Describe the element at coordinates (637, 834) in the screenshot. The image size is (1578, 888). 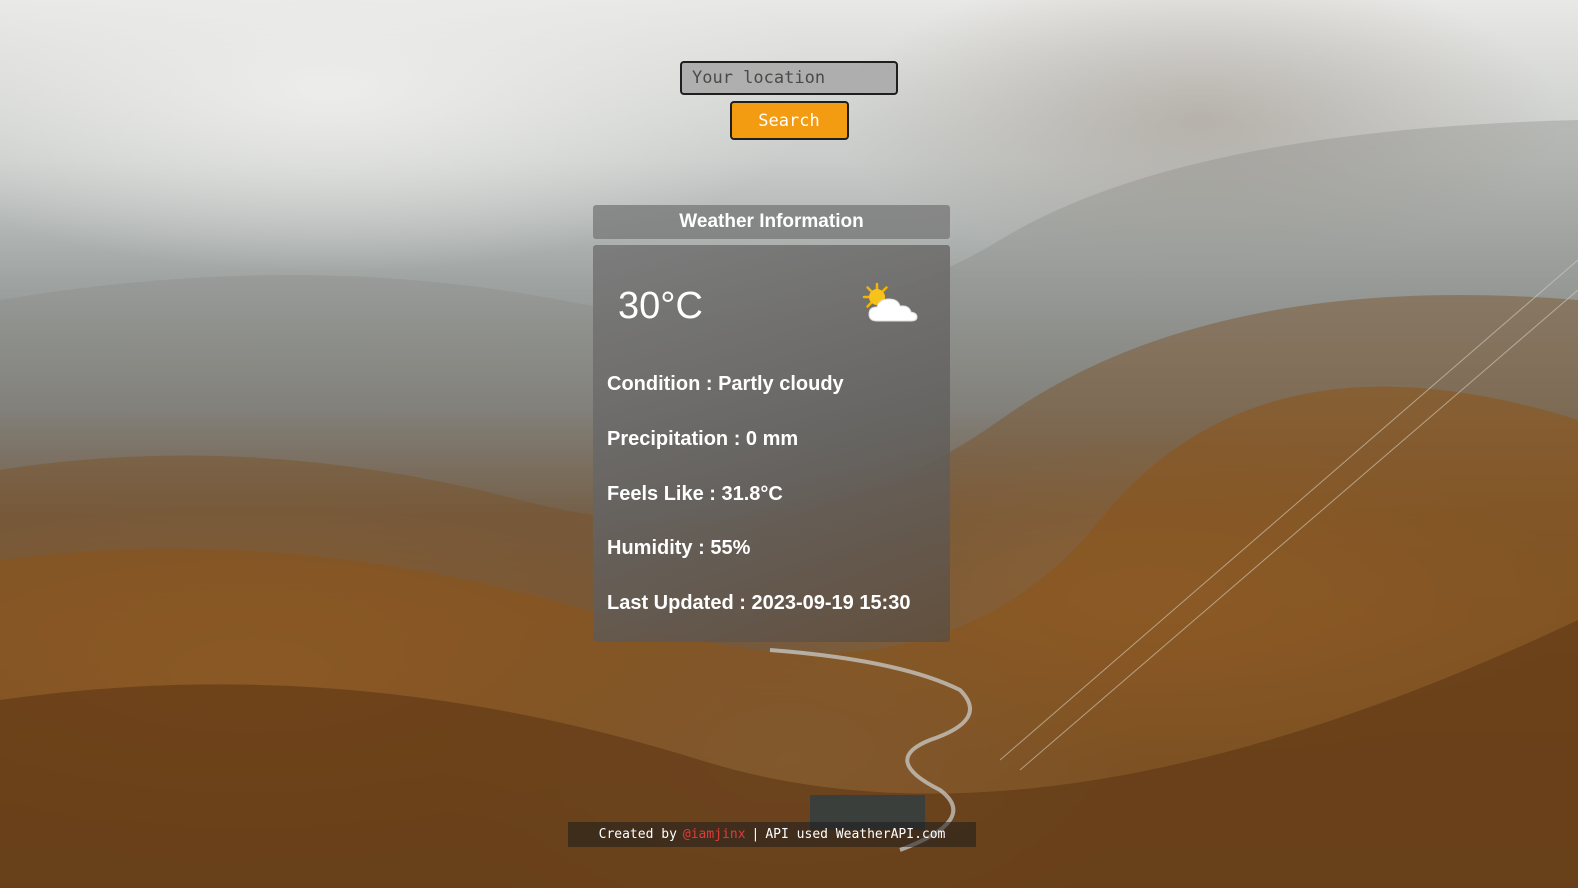
I see `footer-created-label: Created by` at that location.